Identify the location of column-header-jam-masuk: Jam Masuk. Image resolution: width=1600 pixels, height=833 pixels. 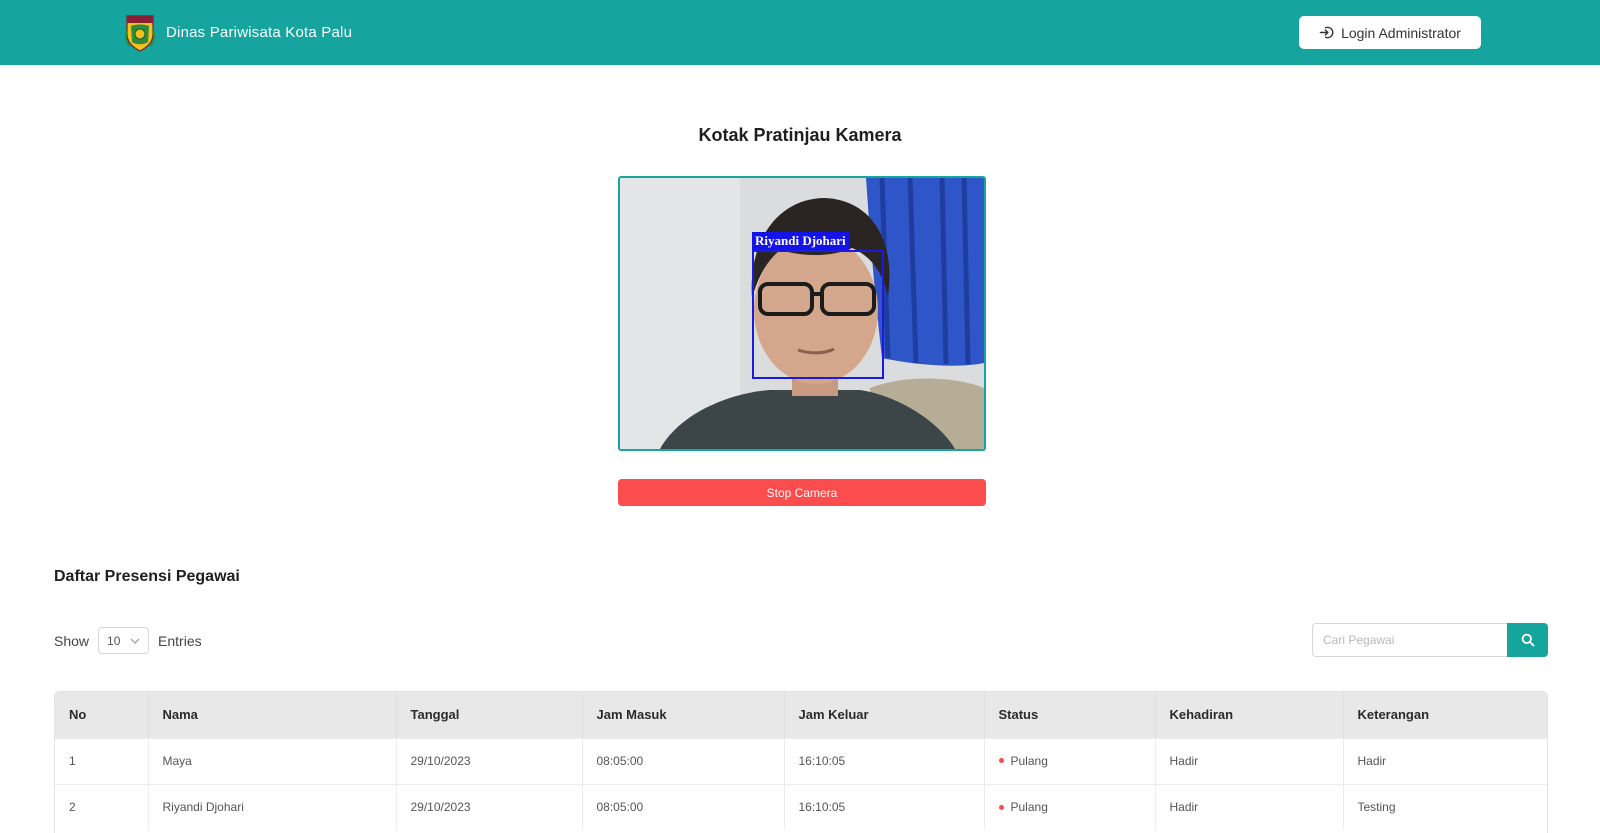
(683, 715).